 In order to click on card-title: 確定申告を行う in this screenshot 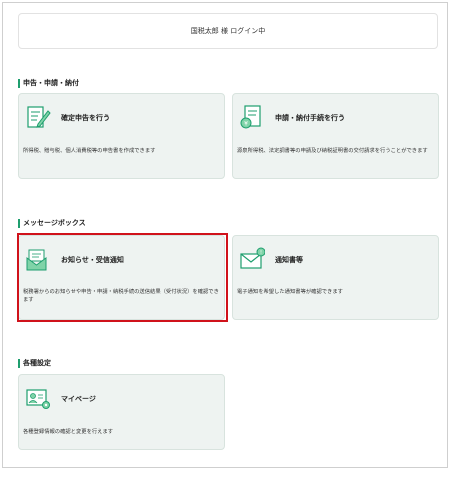, I will do `click(85, 118)`.